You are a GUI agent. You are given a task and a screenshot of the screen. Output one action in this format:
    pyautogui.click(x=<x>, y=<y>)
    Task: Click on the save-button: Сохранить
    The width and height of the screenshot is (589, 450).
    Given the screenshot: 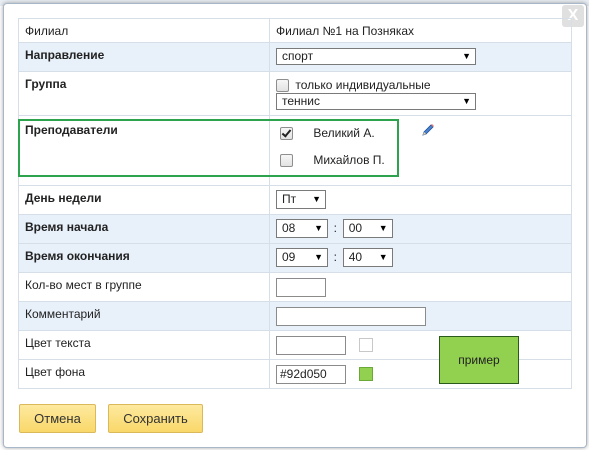 What is the action you would take?
    pyautogui.click(x=155, y=418)
    